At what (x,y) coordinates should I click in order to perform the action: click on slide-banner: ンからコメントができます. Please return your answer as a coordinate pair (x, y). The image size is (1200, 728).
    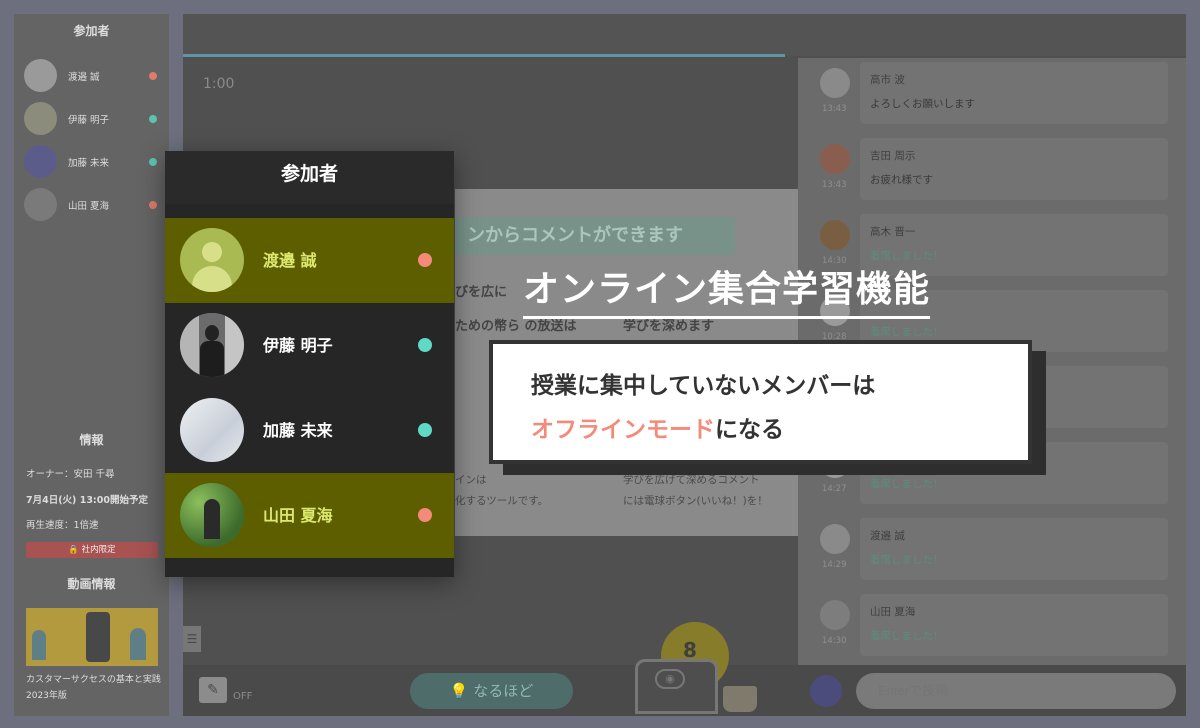
    Looking at the image, I should click on (595, 236).